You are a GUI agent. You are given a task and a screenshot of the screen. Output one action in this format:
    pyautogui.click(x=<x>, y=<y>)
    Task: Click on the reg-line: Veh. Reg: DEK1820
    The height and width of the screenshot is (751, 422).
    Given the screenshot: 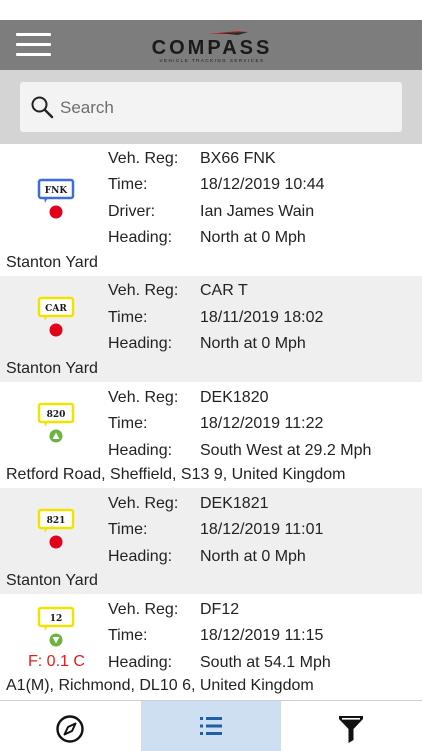 What is the action you would take?
    pyautogui.click(x=188, y=398)
    